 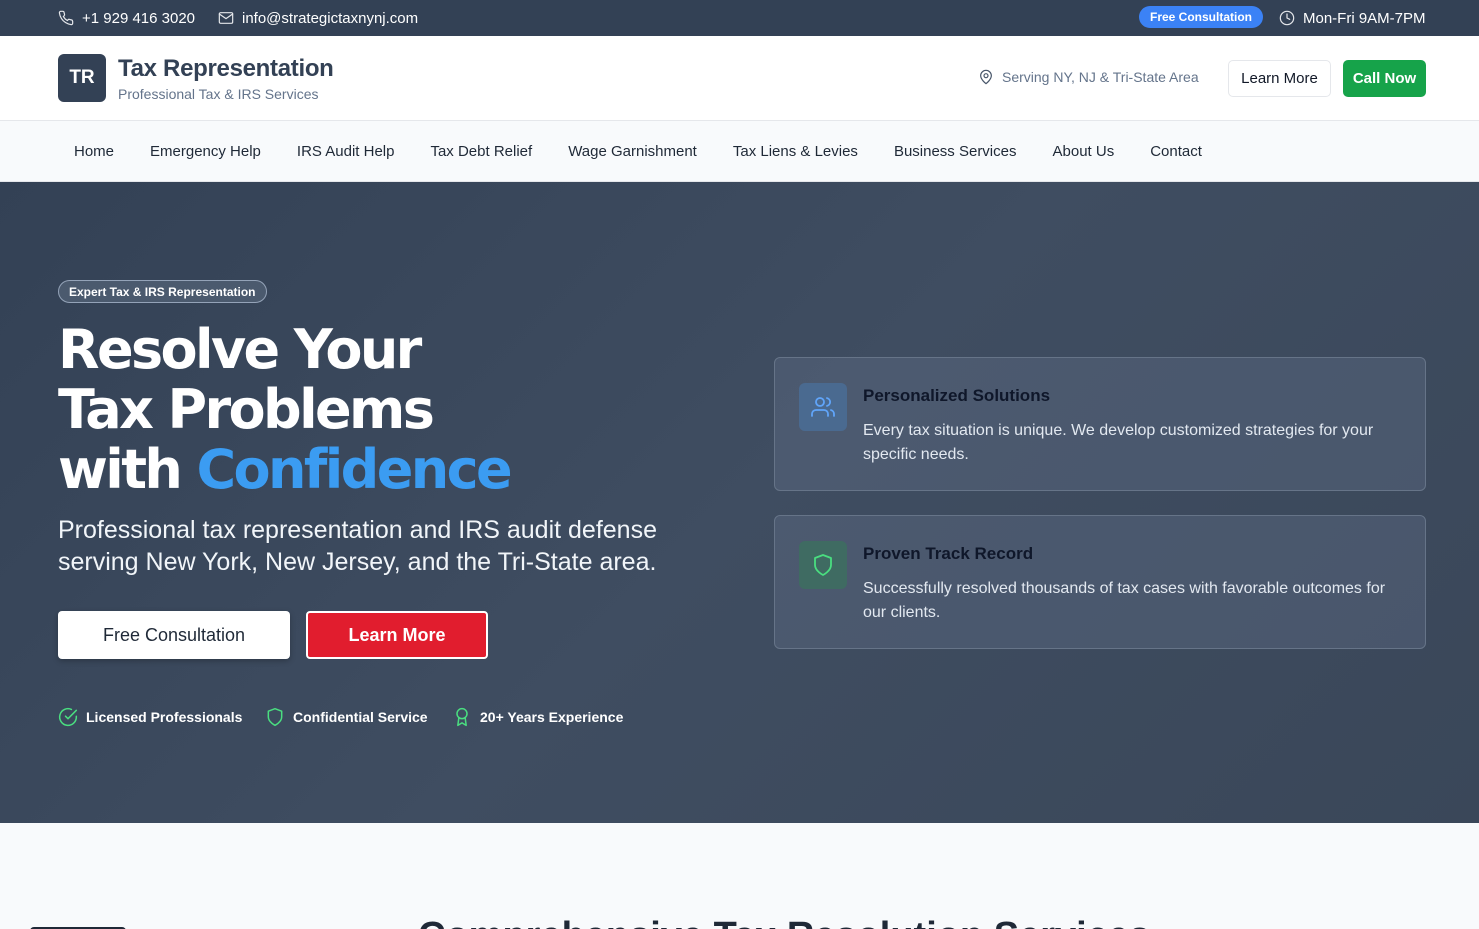 What do you see at coordinates (1084, 151) in the screenshot?
I see `nav-item-about-us: About Us` at bounding box center [1084, 151].